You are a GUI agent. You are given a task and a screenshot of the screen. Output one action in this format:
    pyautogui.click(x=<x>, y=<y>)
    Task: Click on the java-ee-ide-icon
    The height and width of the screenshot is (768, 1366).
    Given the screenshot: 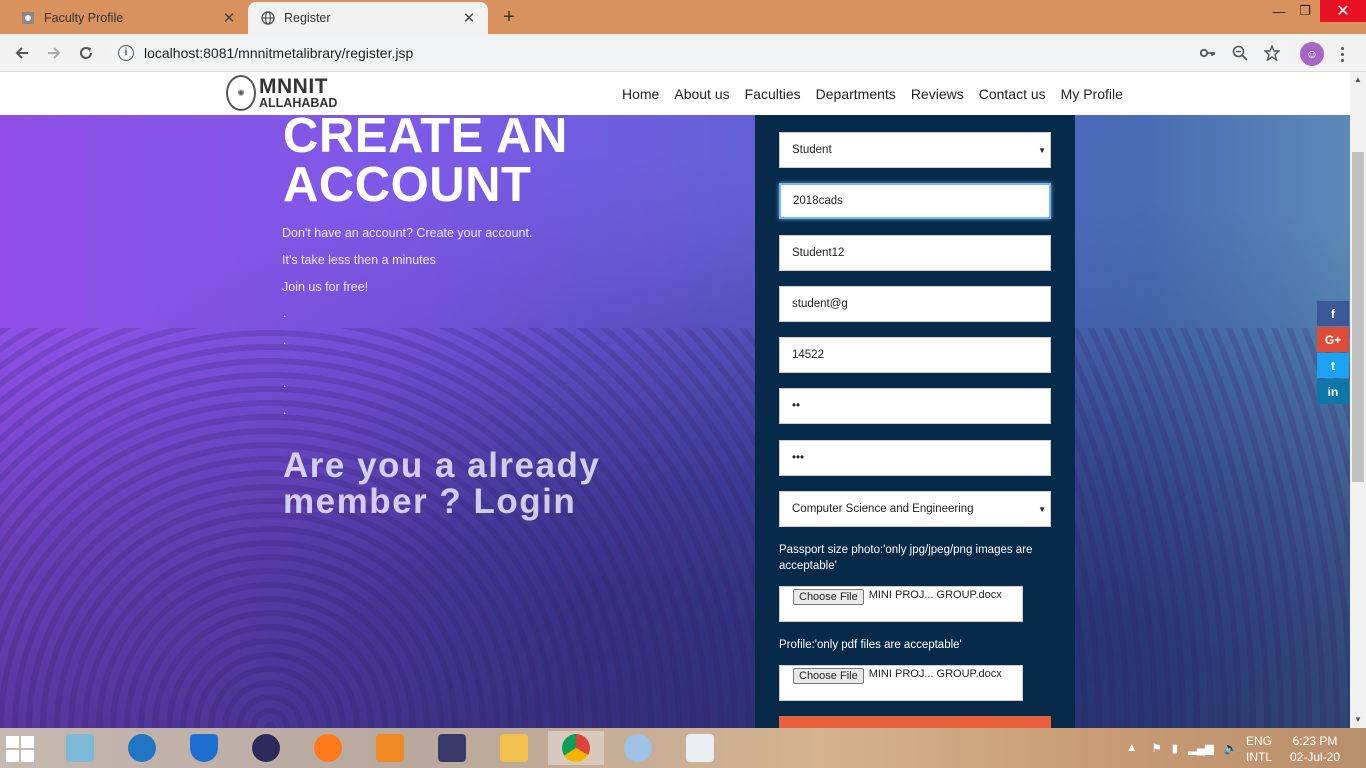 What is the action you would take?
    pyautogui.click(x=452, y=748)
    